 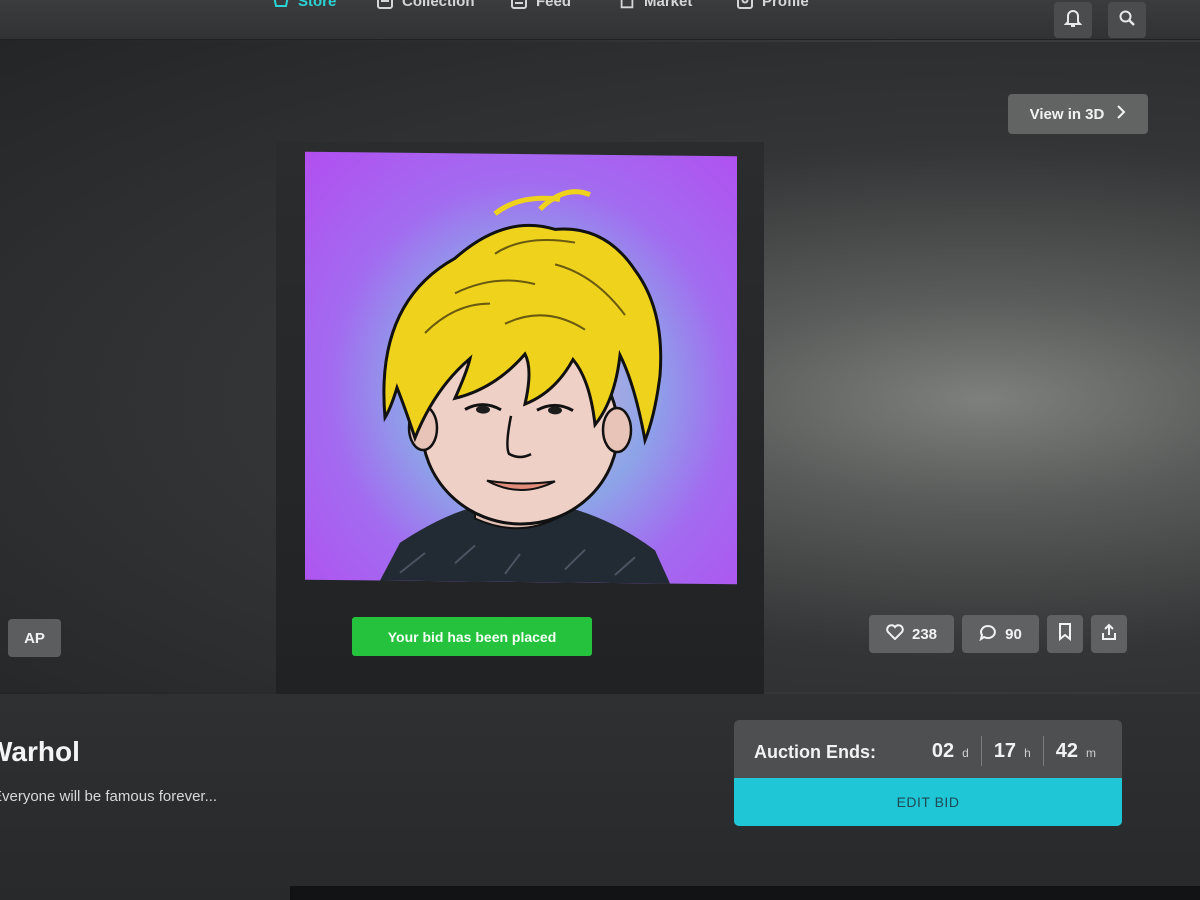 What do you see at coordinates (943, 750) in the screenshot?
I see `days-value: 02` at bounding box center [943, 750].